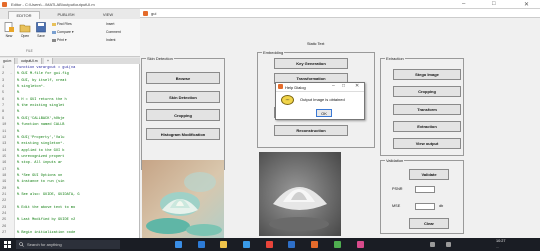 Image resolution: width=540 pixels, height=251 pixels. I want to click on code-line: % GUI, by itself, creat, so click(42, 80).